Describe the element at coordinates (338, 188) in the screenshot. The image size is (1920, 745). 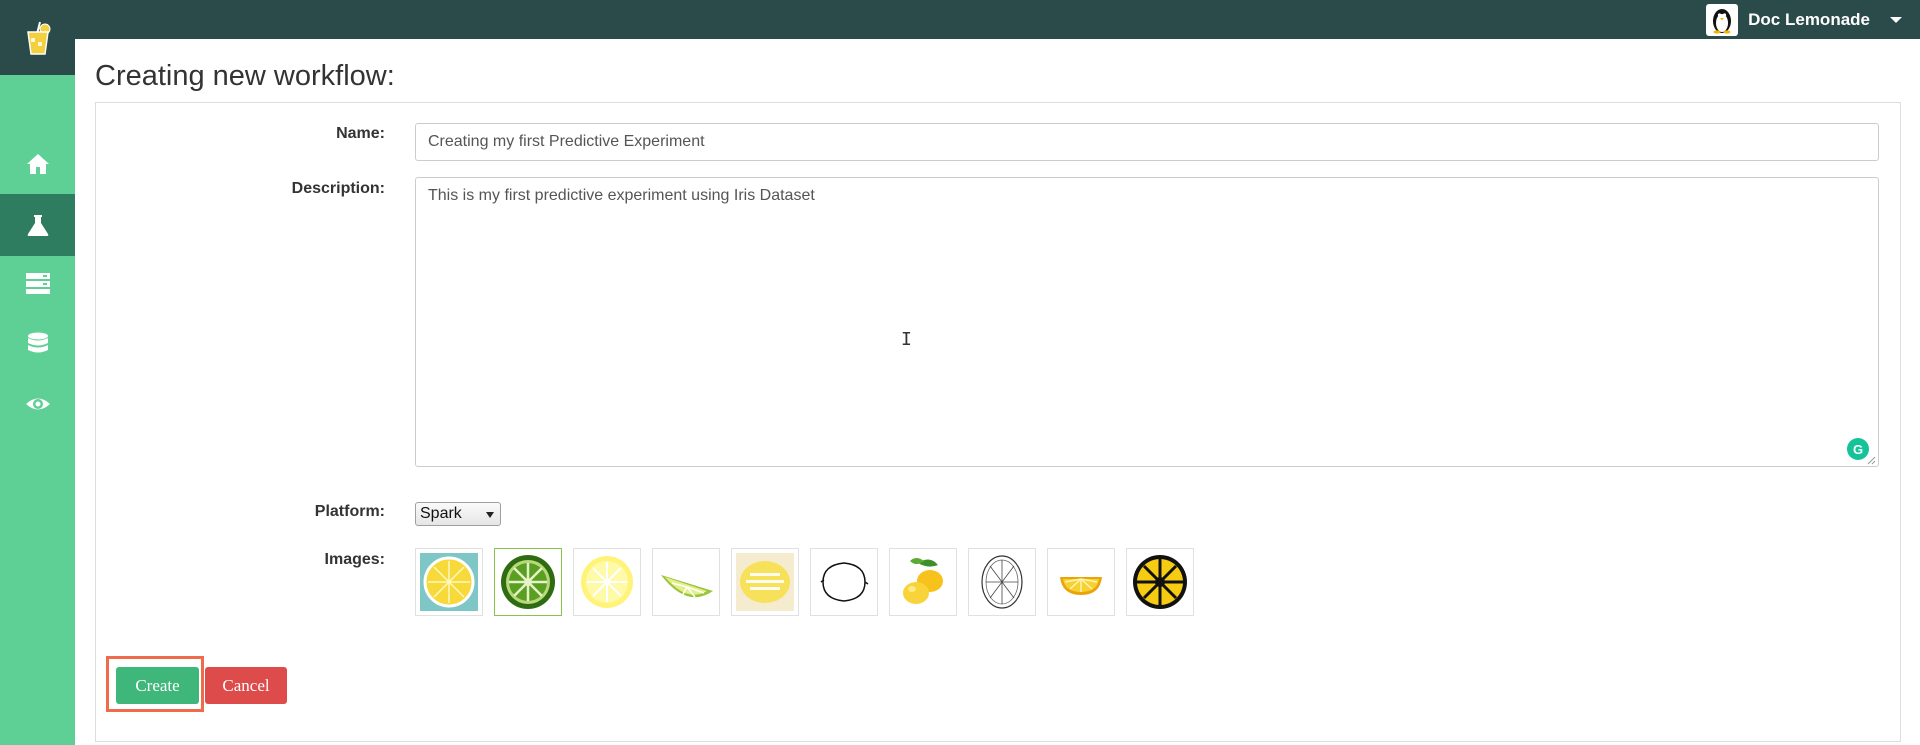
I see `description-label: Description:` at that location.